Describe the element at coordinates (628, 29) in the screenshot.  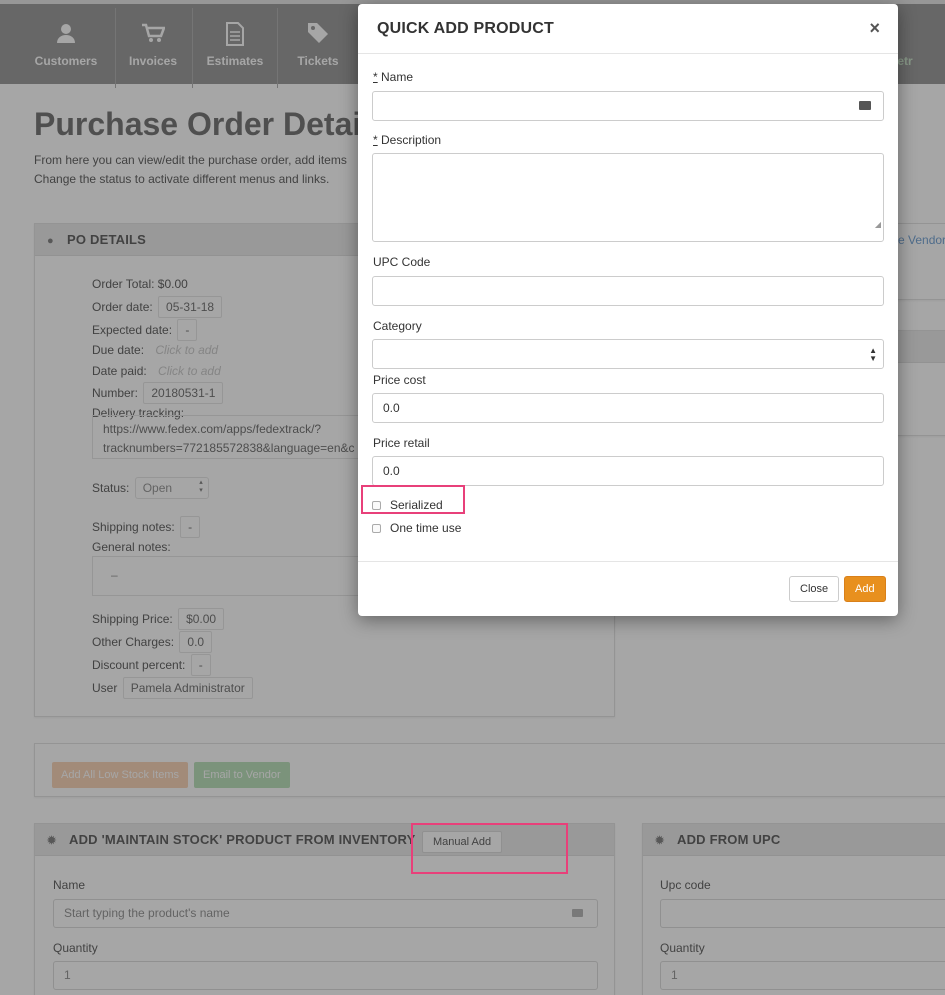
I see `modal-header: QUICK ADD PRODUCT ×` at that location.